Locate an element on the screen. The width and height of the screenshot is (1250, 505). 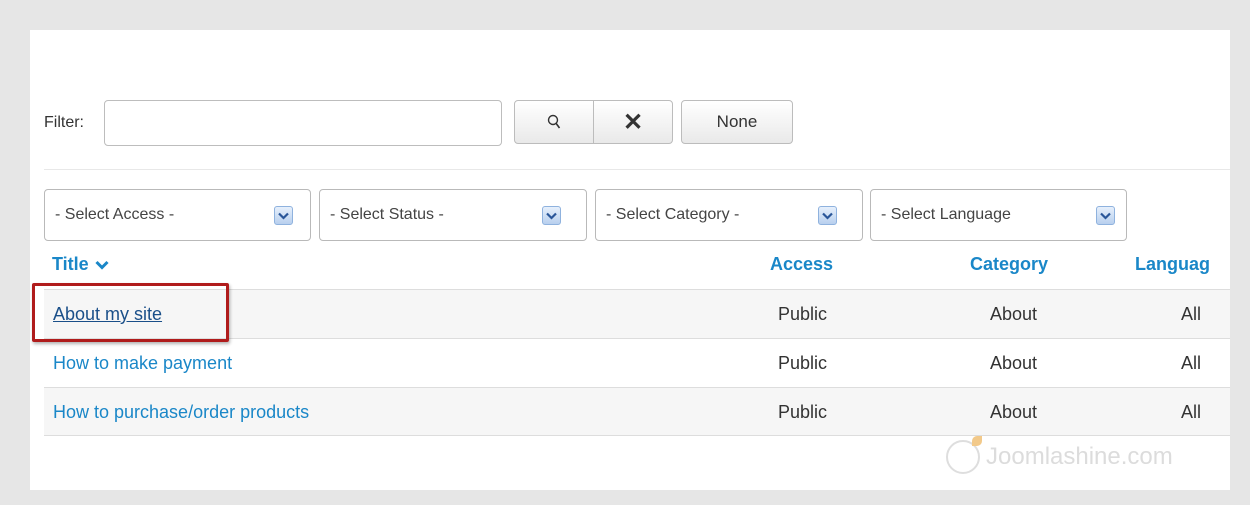
select-category: - Select Category - is located at coordinates (729, 215).